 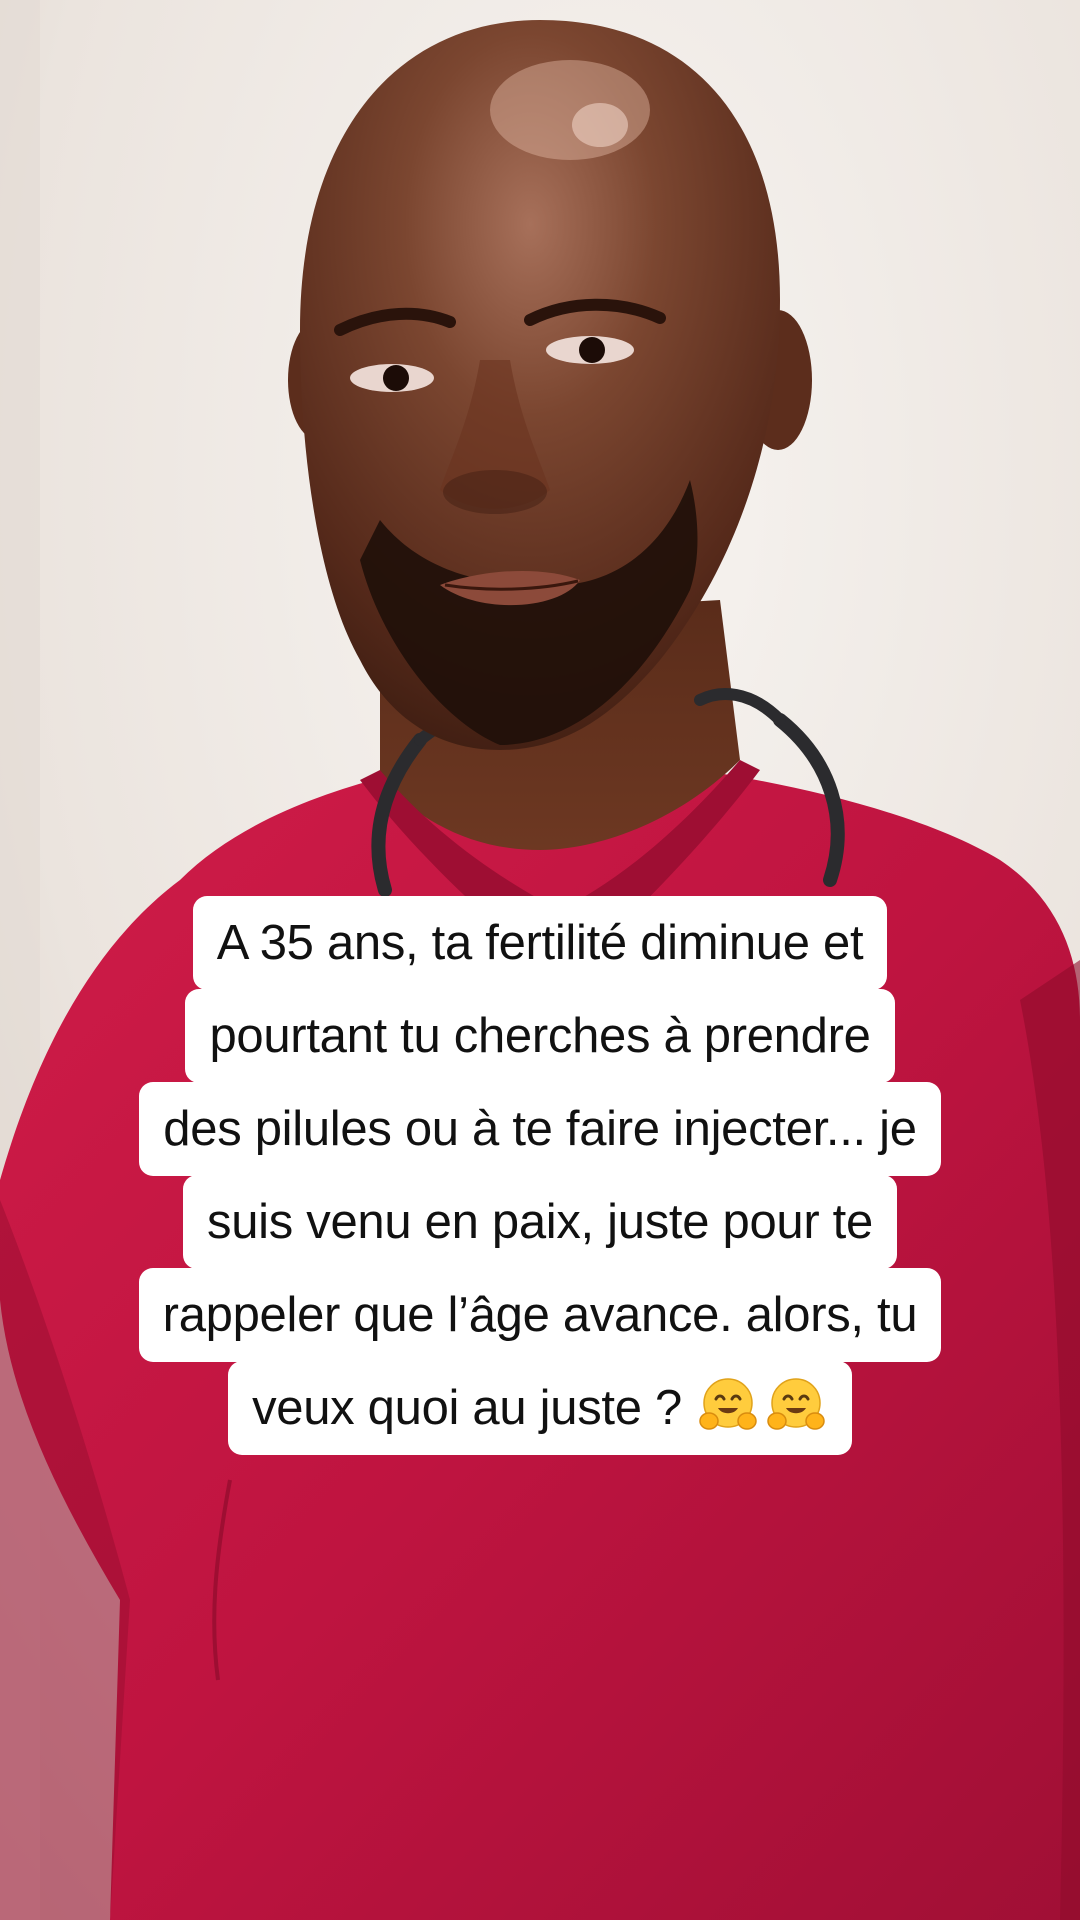 I want to click on caption-line-6: veux quoi au juste ?, so click(x=540, y=1408).